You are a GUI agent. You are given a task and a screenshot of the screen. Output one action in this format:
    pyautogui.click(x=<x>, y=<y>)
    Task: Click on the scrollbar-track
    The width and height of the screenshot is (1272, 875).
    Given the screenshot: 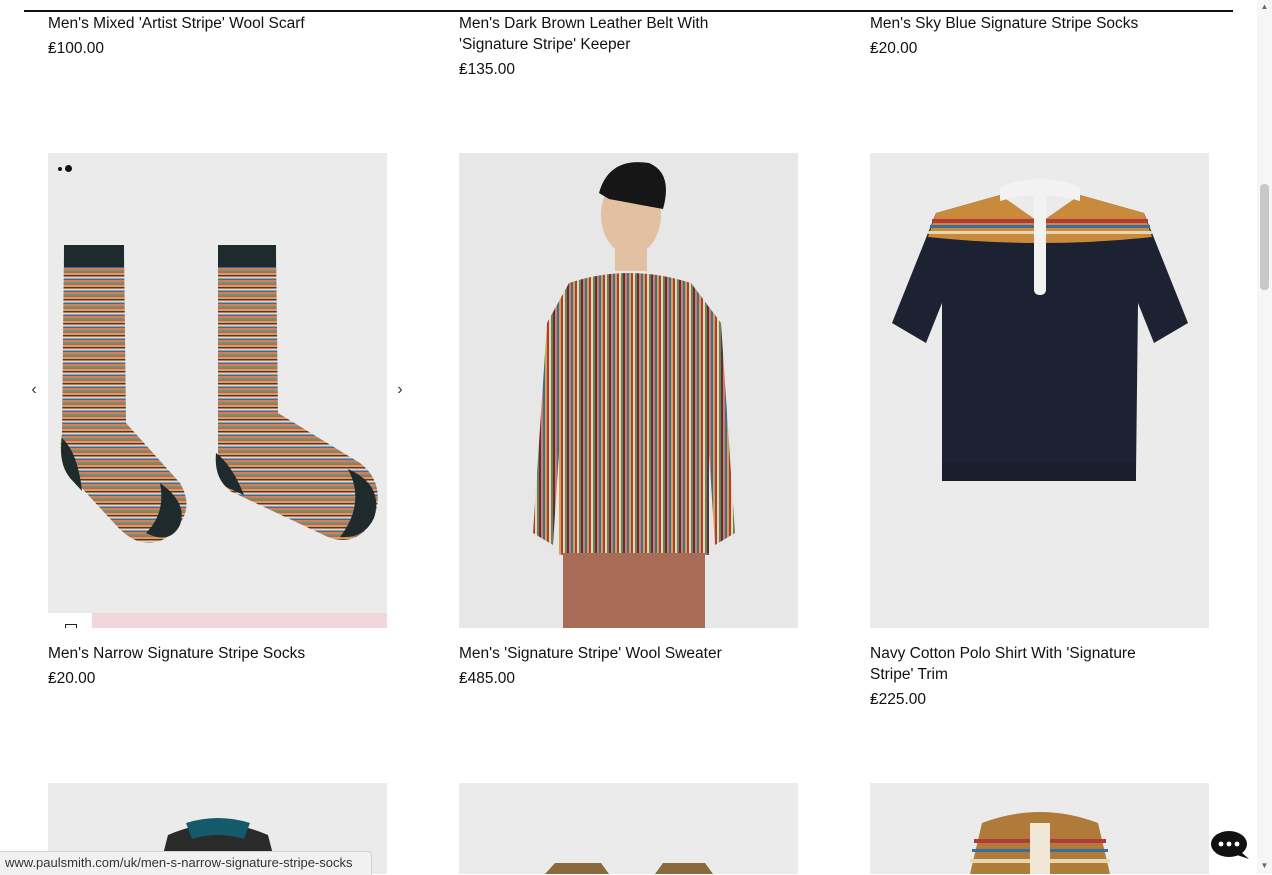 What is the action you would take?
    pyautogui.click(x=1264, y=437)
    